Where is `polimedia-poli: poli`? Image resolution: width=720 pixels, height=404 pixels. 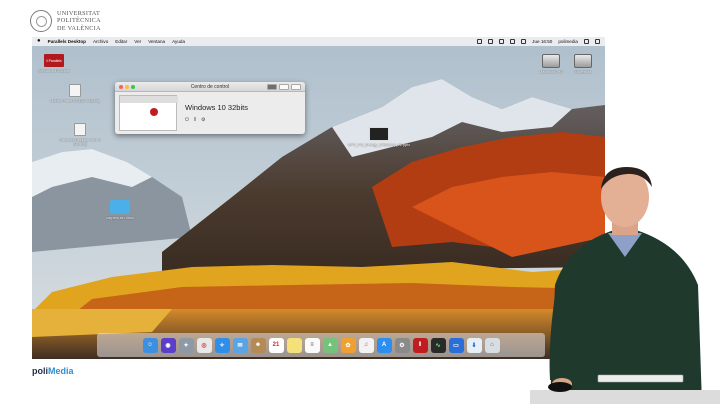
polimedia-poli: poli is located at coordinates (40, 371).